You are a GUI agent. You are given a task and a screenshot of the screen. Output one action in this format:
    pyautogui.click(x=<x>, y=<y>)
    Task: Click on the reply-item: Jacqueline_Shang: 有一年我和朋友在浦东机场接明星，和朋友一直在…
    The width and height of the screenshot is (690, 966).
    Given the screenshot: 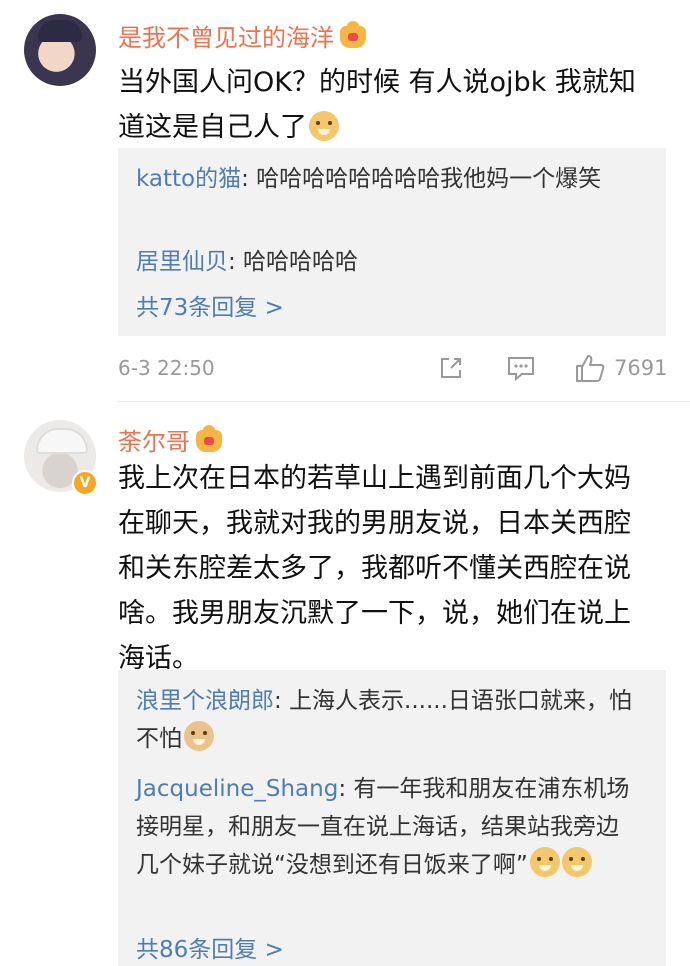 What is the action you would take?
    pyautogui.click(x=388, y=827)
    